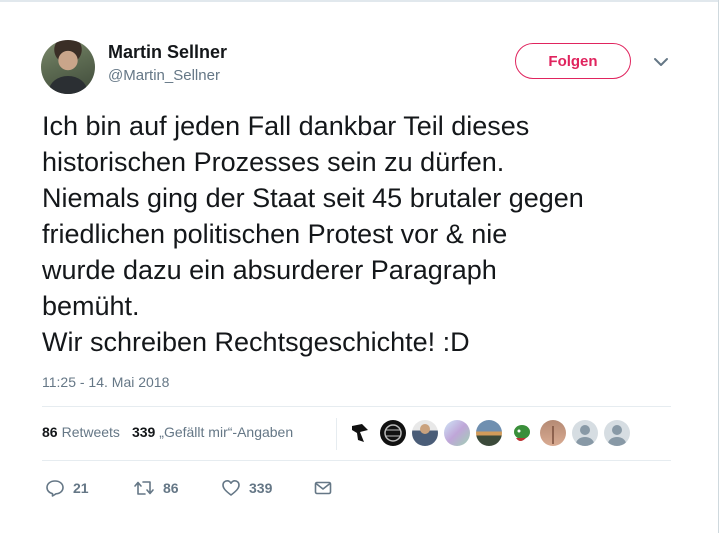  What do you see at coordinates (356, 460) in the screenshot?
I see `divider-bottom` at bounding box center [356, 460].